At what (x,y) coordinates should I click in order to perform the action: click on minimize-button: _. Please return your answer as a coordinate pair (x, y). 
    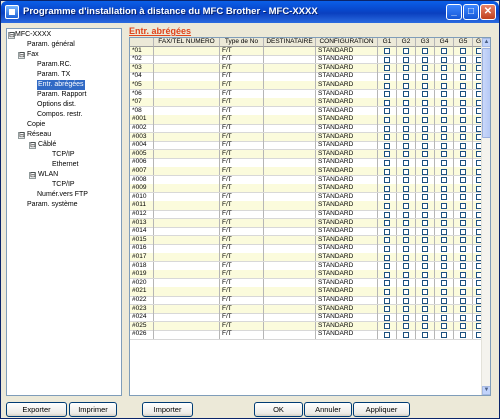
    Looking at the image, I should click on (454, 12).